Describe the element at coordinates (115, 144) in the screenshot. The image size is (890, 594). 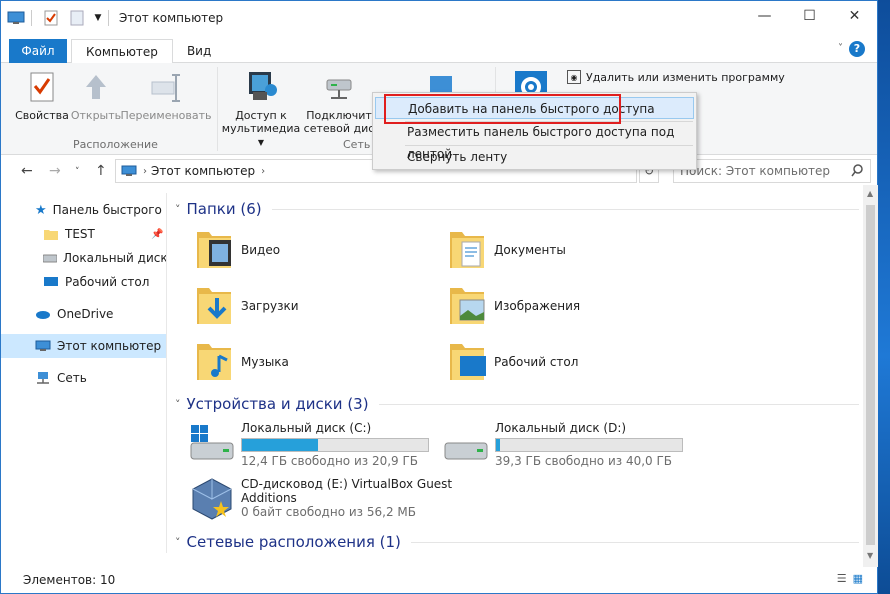
I see `group-location-label: Расположение` at that location.